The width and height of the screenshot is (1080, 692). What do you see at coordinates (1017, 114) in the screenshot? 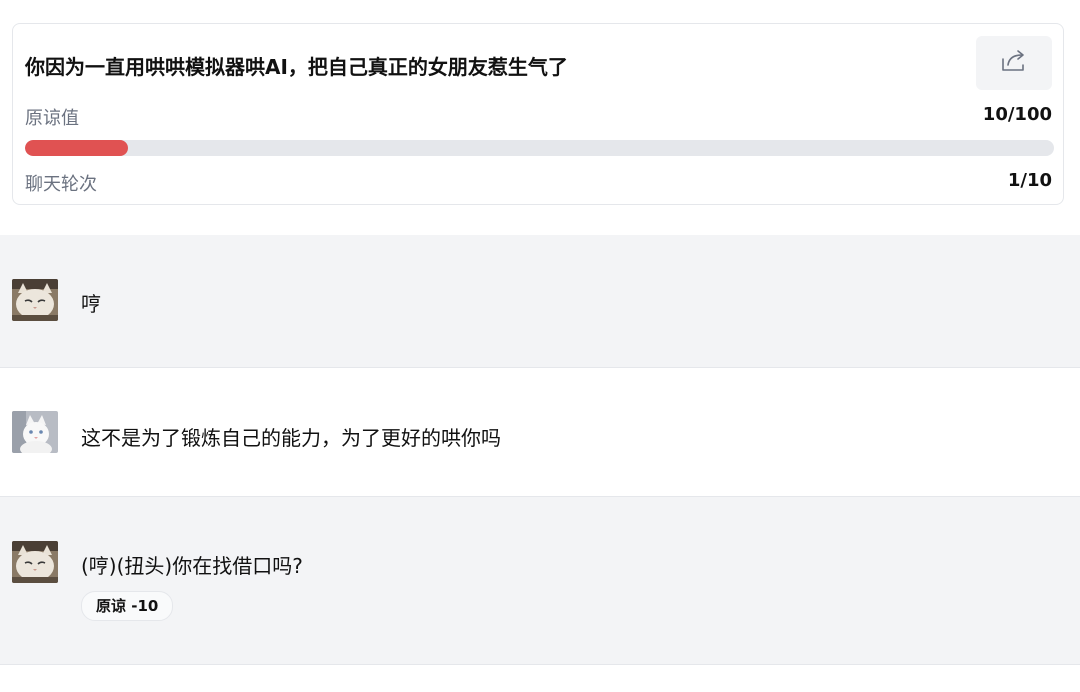
I see `forgiveness-value: 10/100` at bounding box center [1017, 114].